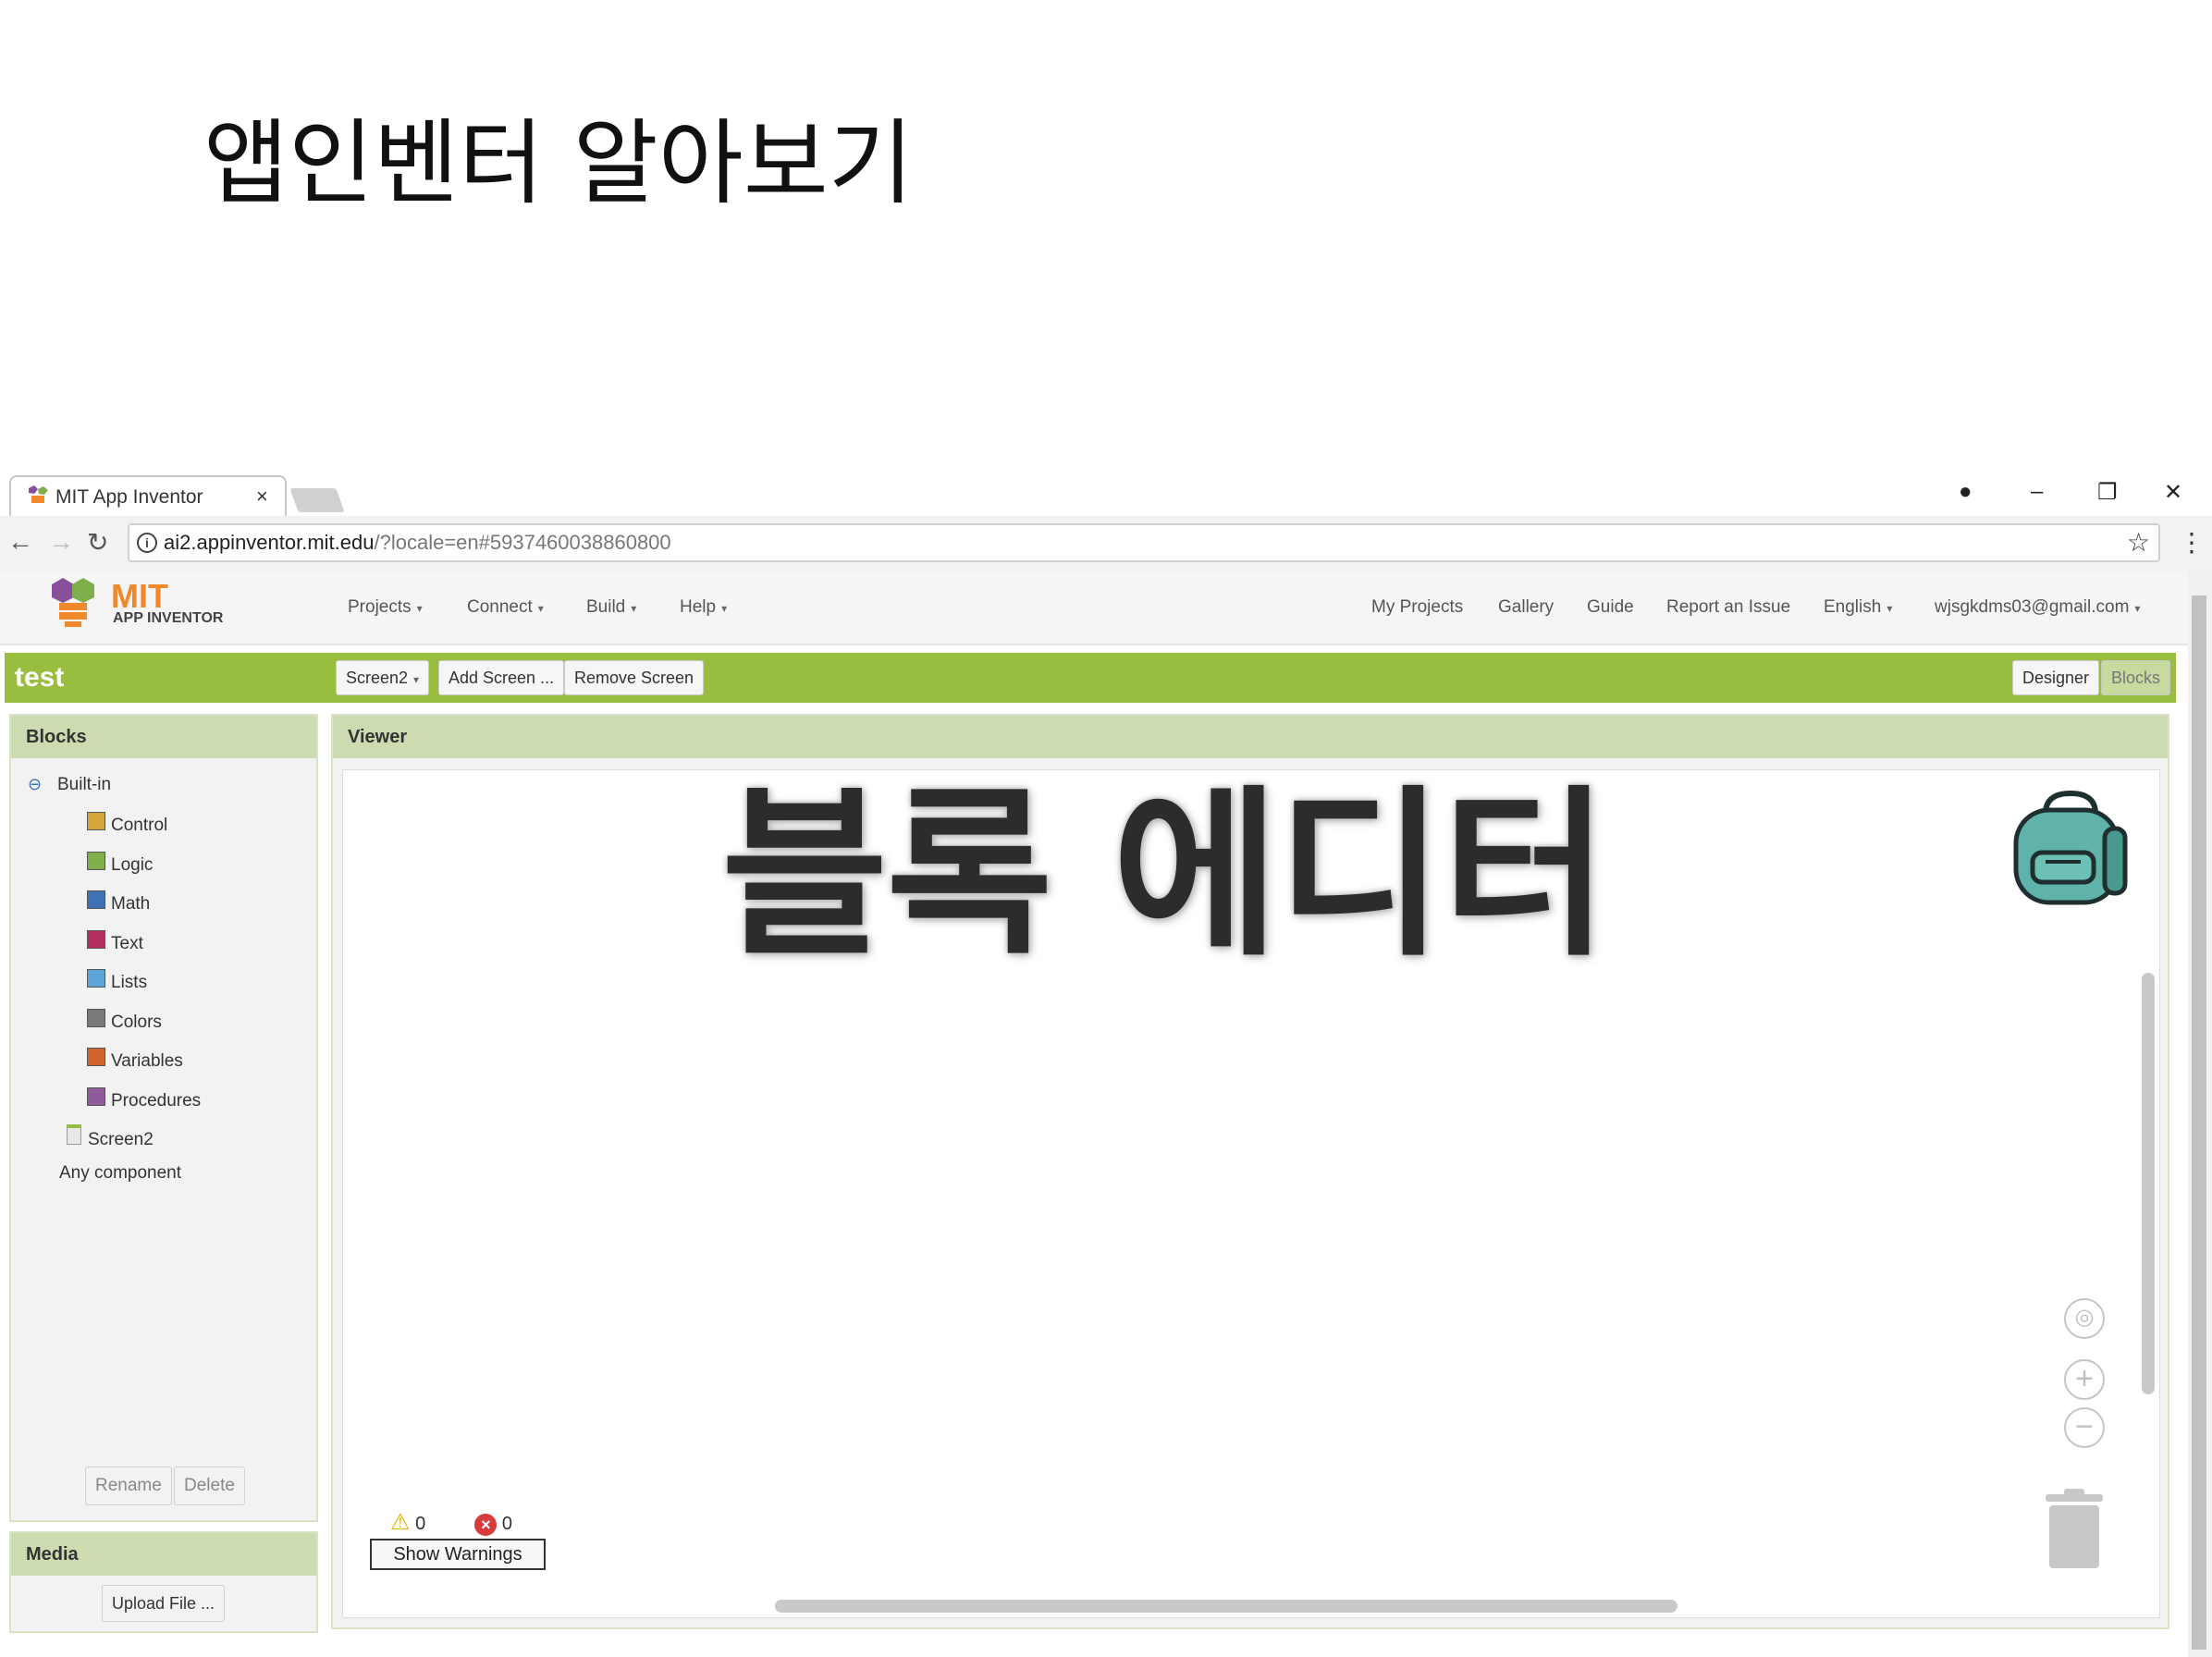 Image resolution: width=2212 pixels, height=1657 pixels. What do you see at coordinates (131, 904) in the screenshot?
I see `block-category-math: Math` at bounding box center [131, 904].